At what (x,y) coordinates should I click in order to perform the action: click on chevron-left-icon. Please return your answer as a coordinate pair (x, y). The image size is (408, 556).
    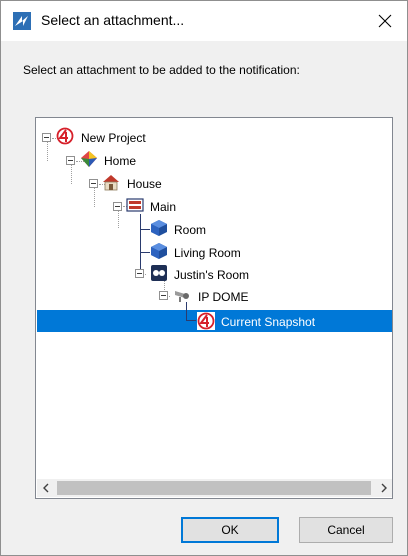
    Looking at the image, I should click on (46, 488).